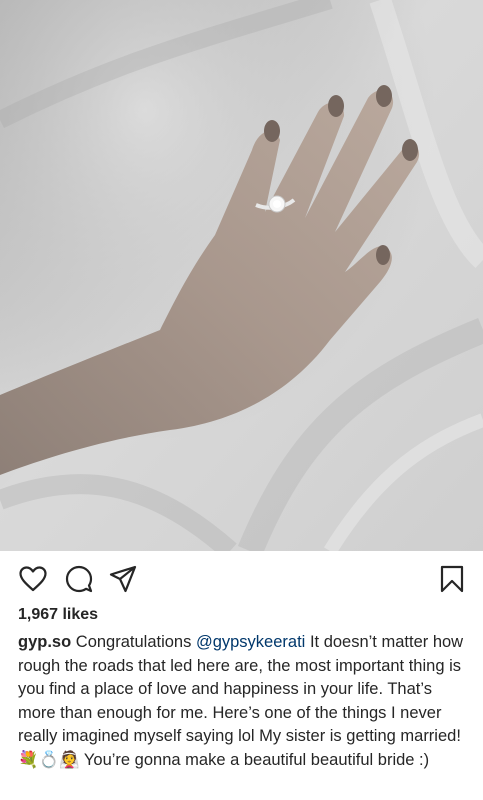  I want to click on caption-username: gyp.so, so click(44, 642).